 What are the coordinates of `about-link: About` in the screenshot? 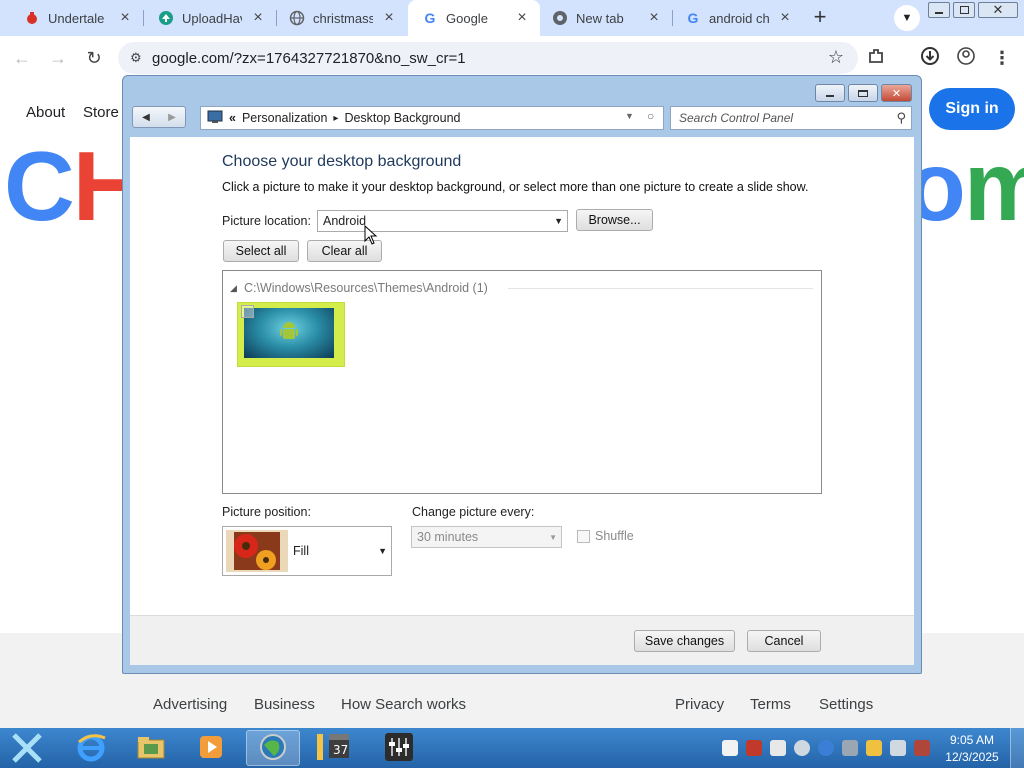 It's located at (45, 112).